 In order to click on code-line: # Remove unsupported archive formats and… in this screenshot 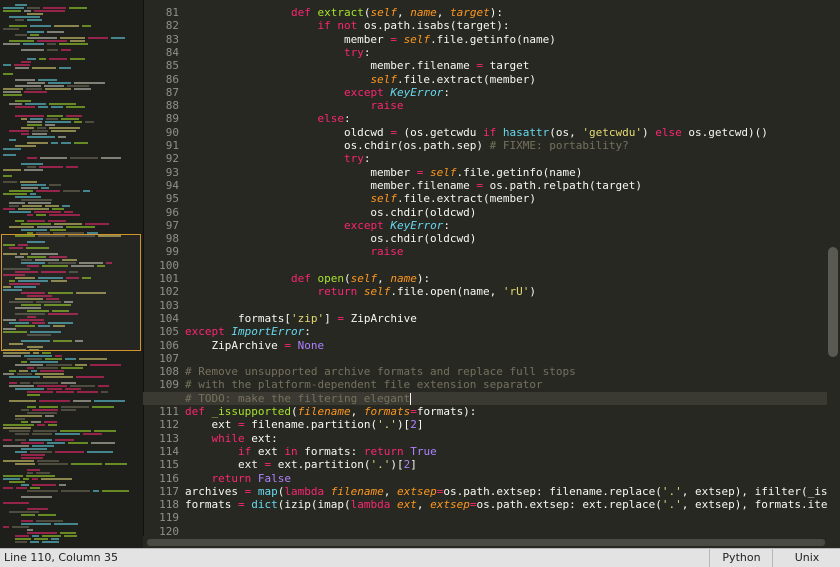, I will do `click(506, 371)`.